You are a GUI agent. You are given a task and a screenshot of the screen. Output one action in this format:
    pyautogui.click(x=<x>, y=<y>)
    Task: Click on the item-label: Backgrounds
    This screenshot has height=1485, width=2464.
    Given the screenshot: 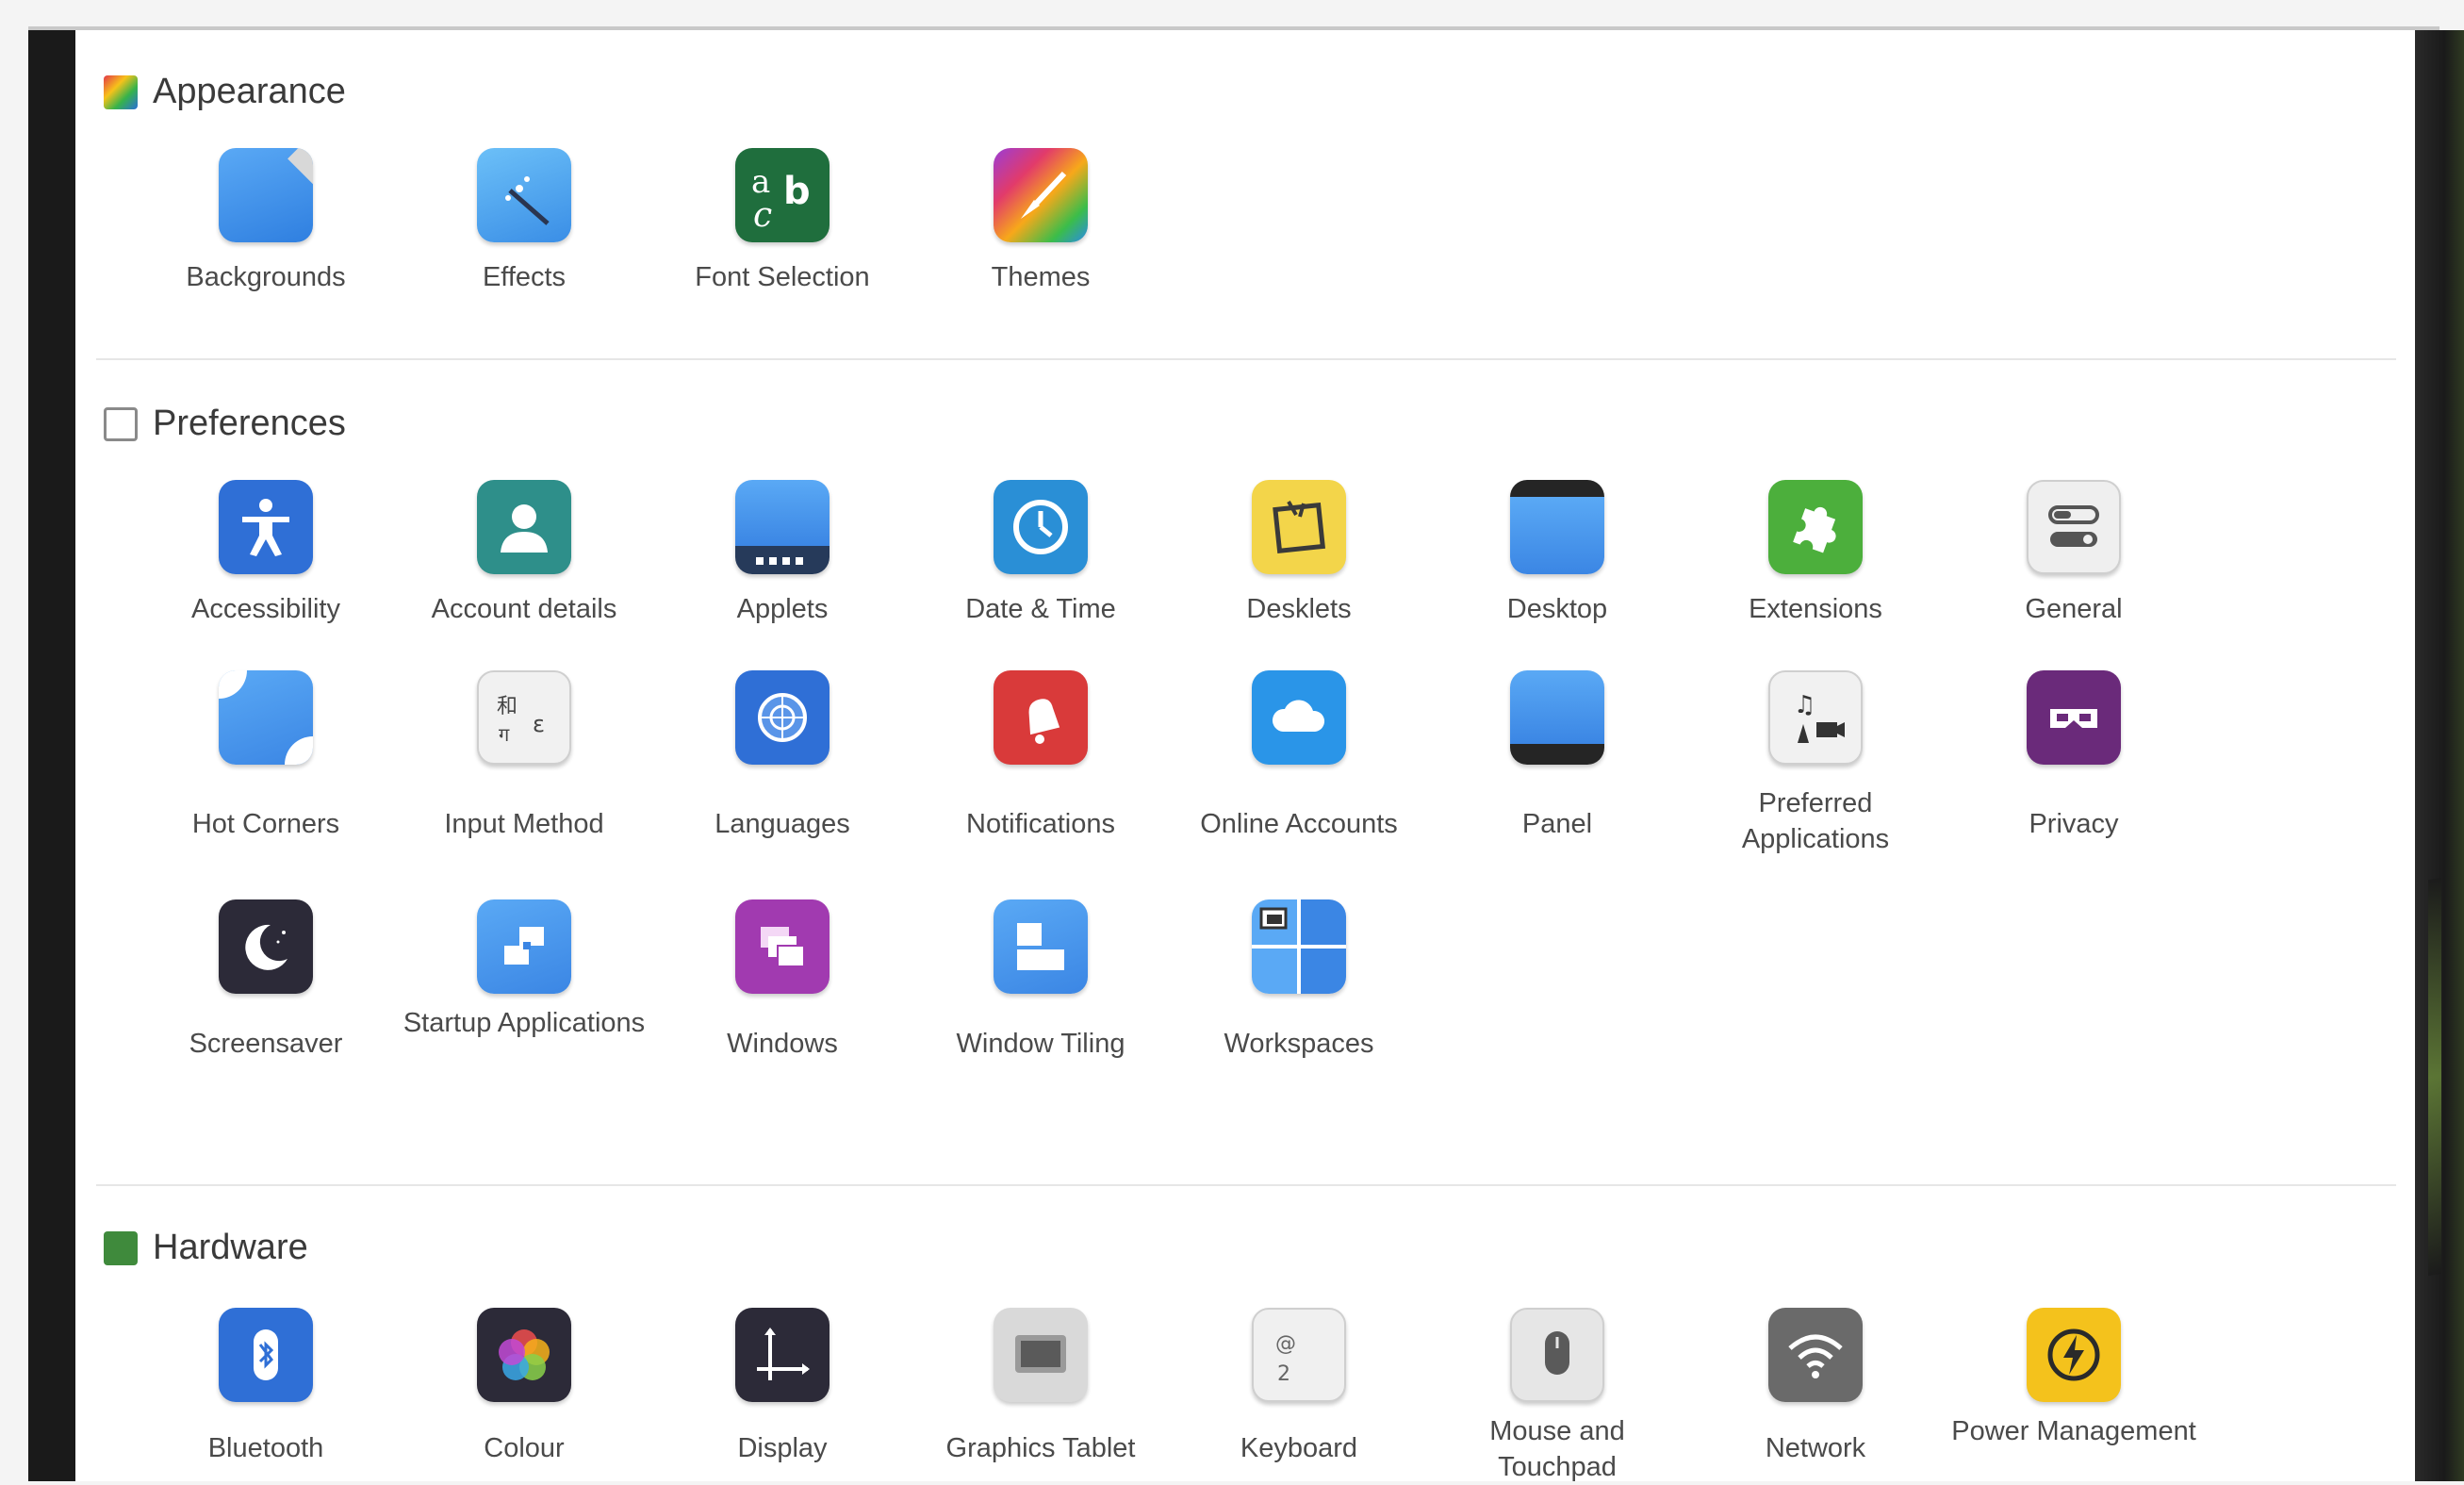 What is the action you would take?
    pyautogui.click(x=266, y=277)
    